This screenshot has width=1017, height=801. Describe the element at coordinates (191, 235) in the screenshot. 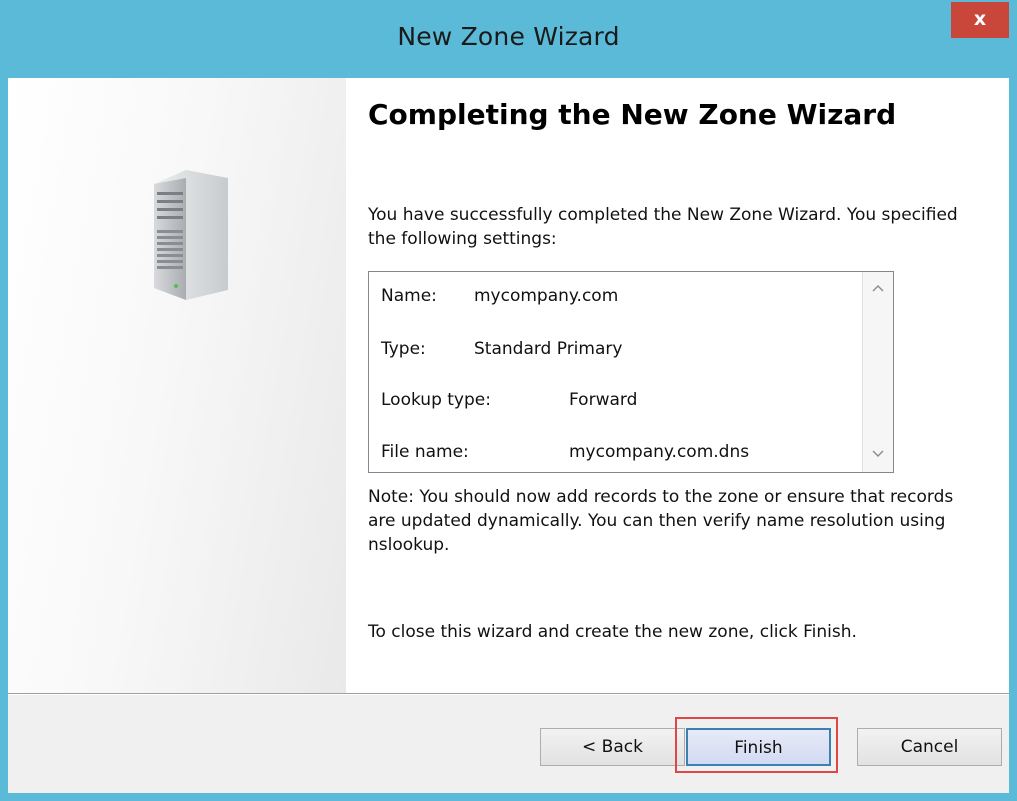

I see `server-icon` at that location.